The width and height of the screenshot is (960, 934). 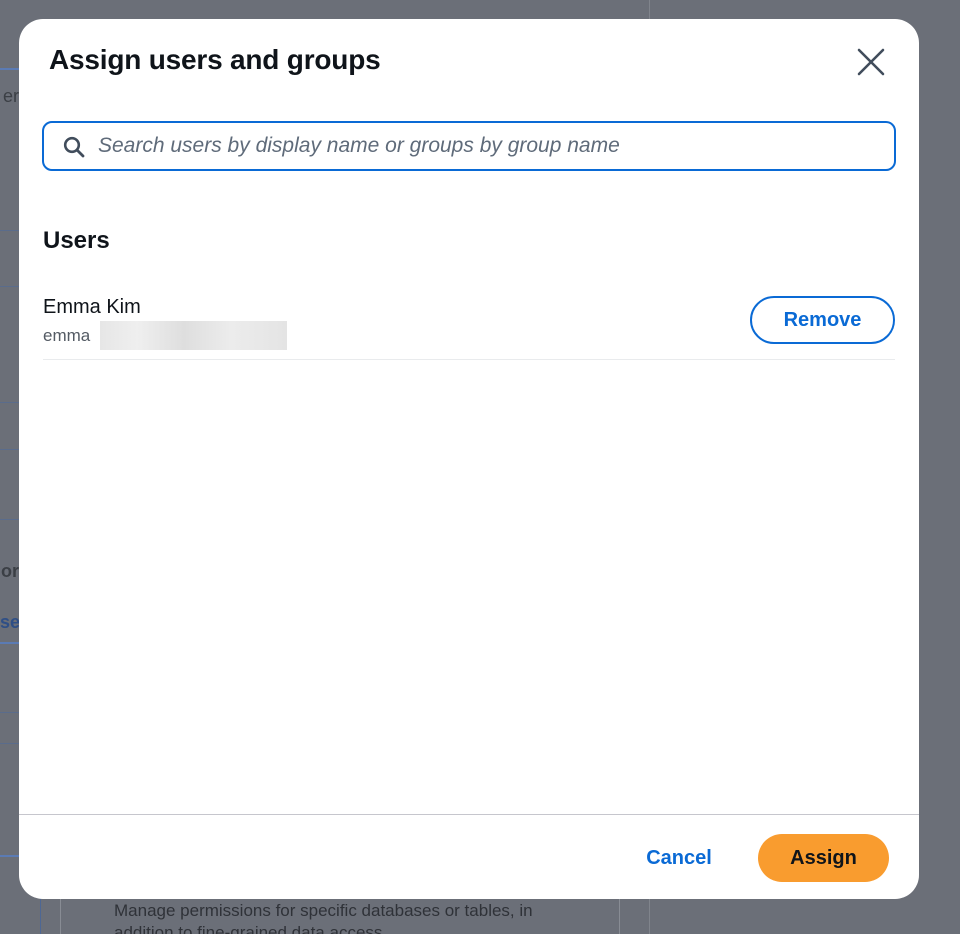 I want to click on modal-footer: Cancel Assign, so click(x=469, y=856).